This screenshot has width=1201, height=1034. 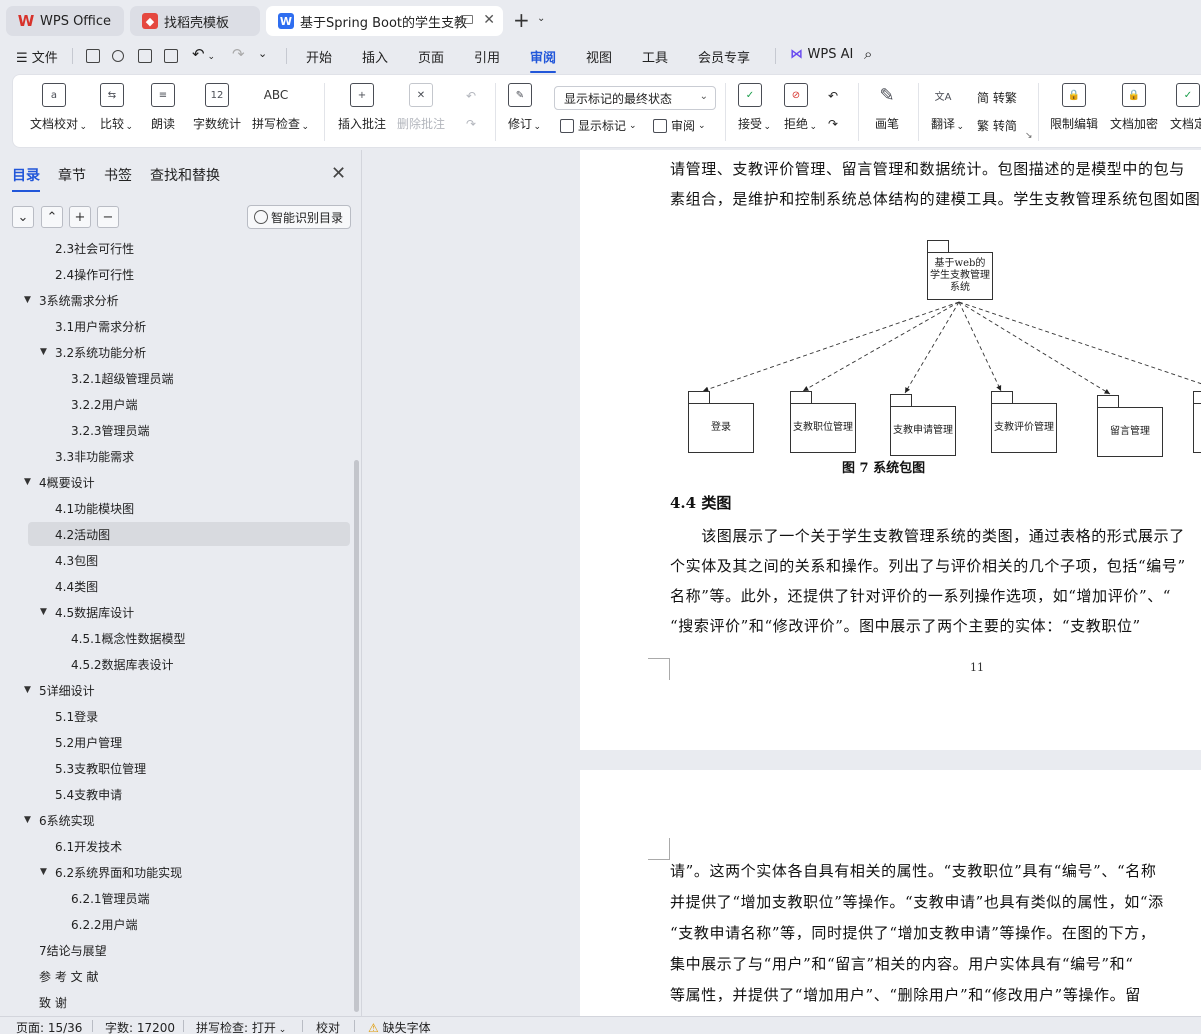 What do you see at coordinates (175, 378) in the screenshot?
I see `toc-item: 3.2.1超级管理员端` at bounding box center [175, 378].